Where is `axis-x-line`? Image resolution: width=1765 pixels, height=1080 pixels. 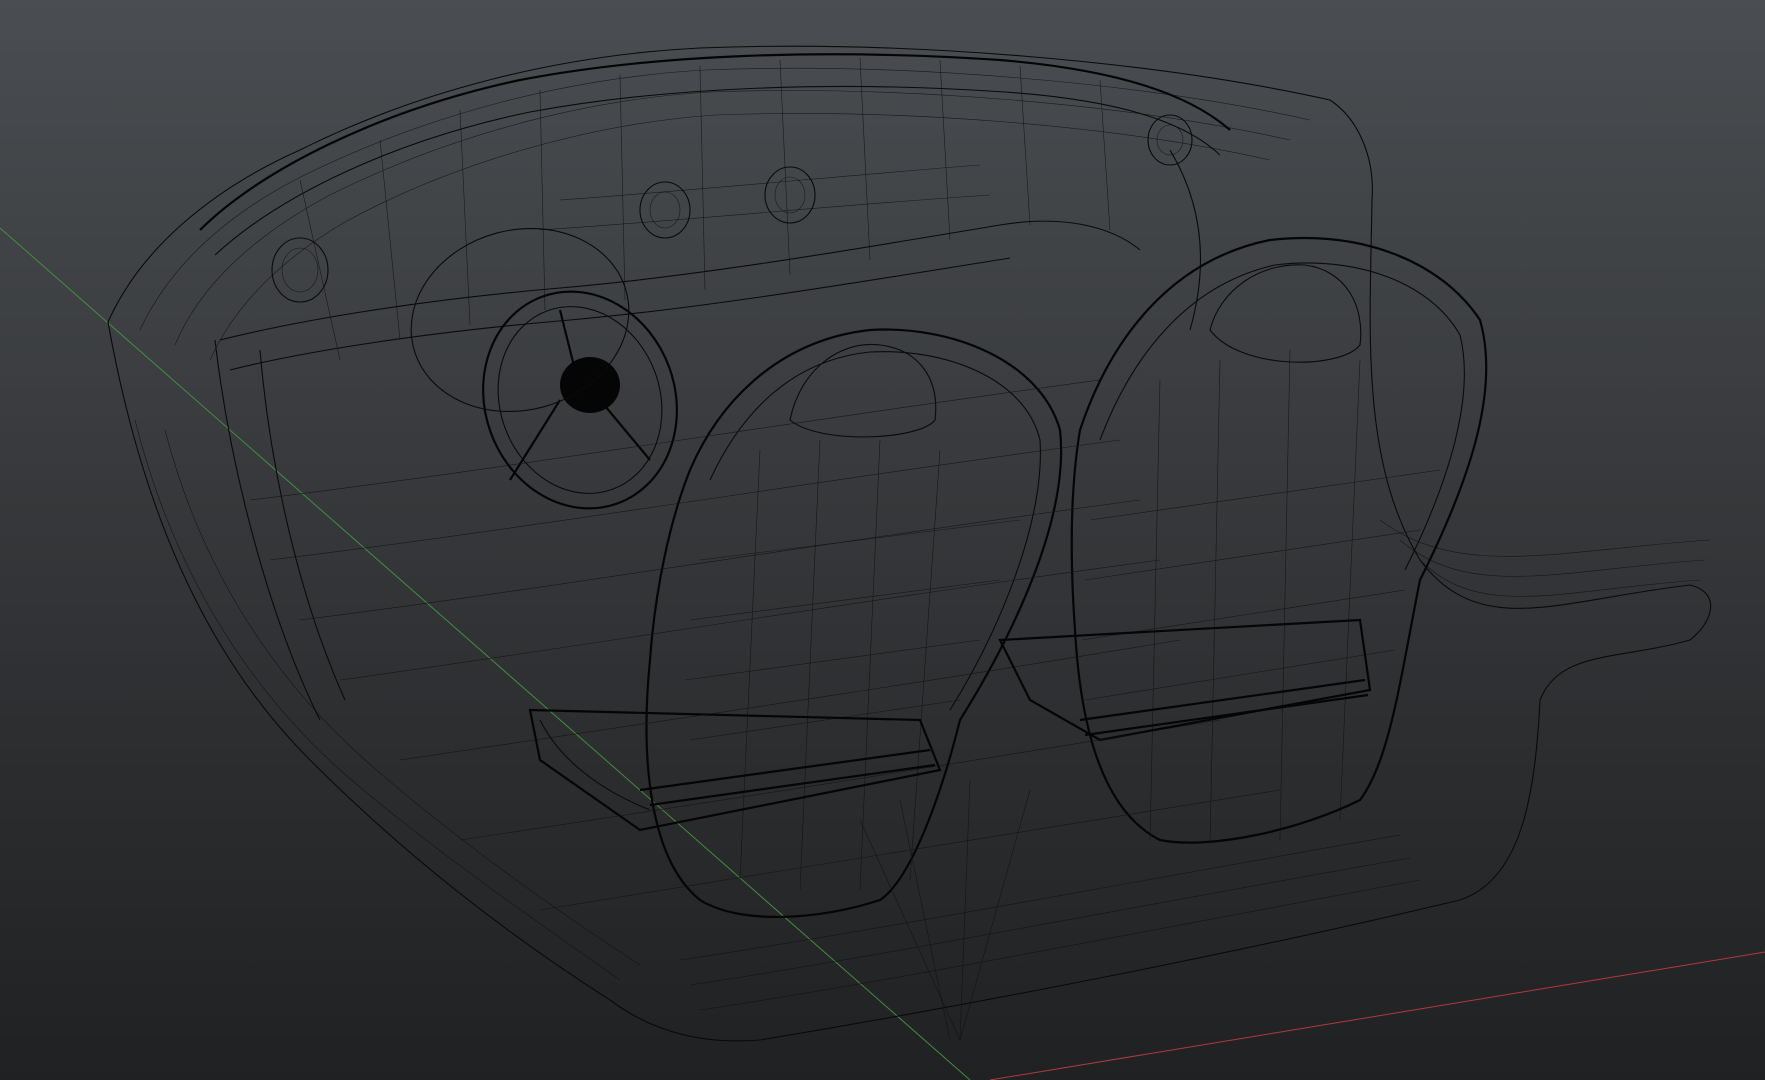
axis-x-line is located at coordinates (1377, 1015).